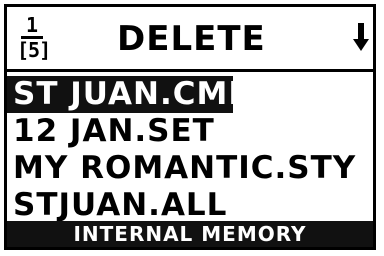 The height and width of the screenshot is (256, 384). I want to click on file-item-12-jan-set: 12 JAN.SET, so click(190, 131).